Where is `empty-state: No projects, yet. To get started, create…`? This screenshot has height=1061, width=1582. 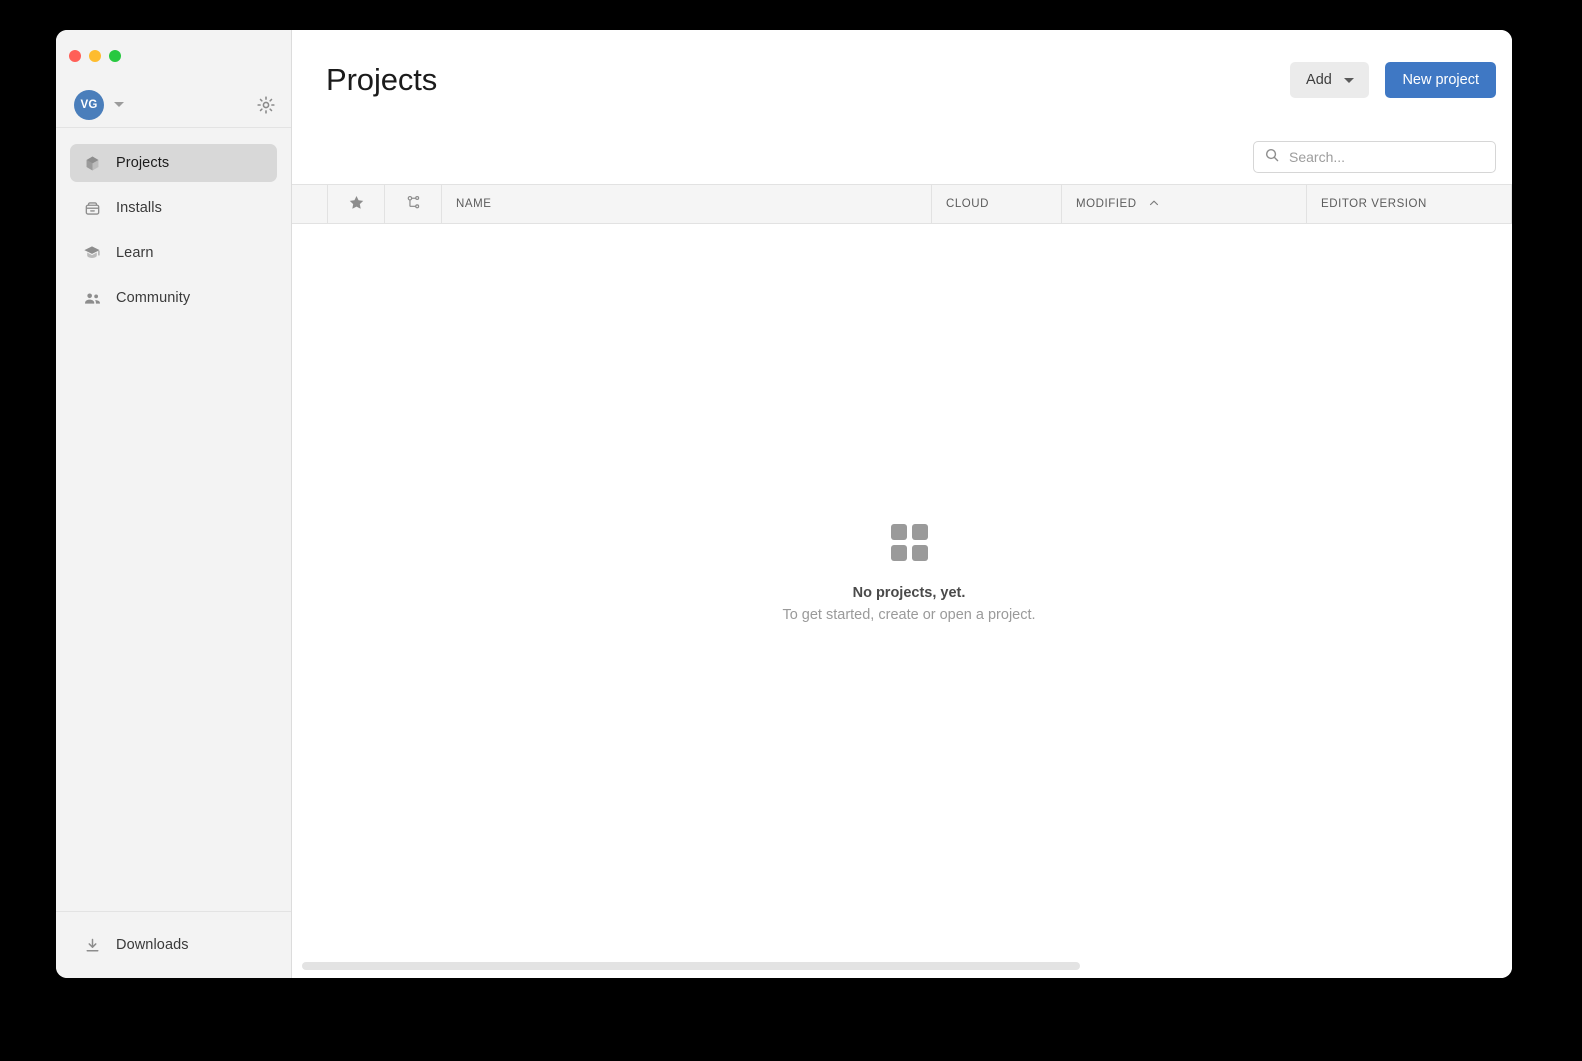 empty-state: No projects, yet. To get started, create… is located at coordinates (902, 573).